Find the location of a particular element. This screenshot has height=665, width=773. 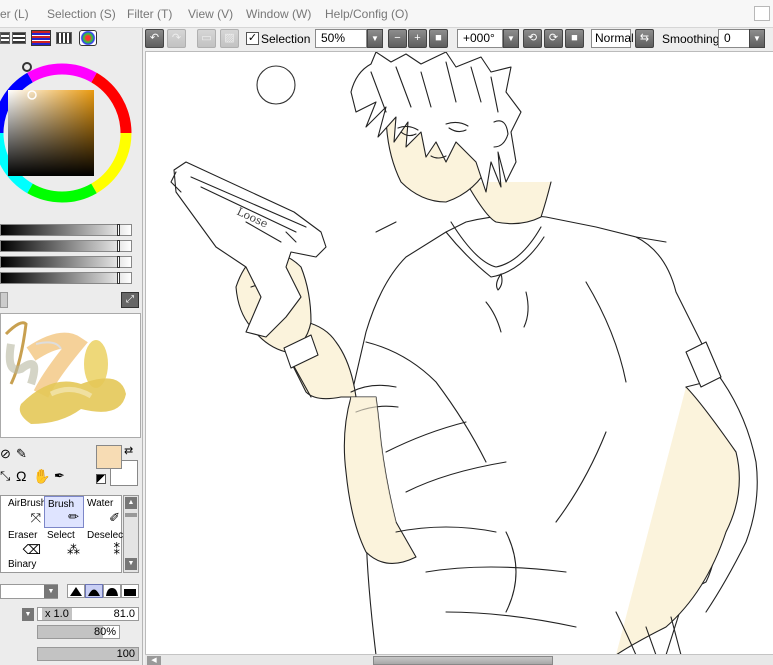

window-restore-button is located at coordinates (762, 13).